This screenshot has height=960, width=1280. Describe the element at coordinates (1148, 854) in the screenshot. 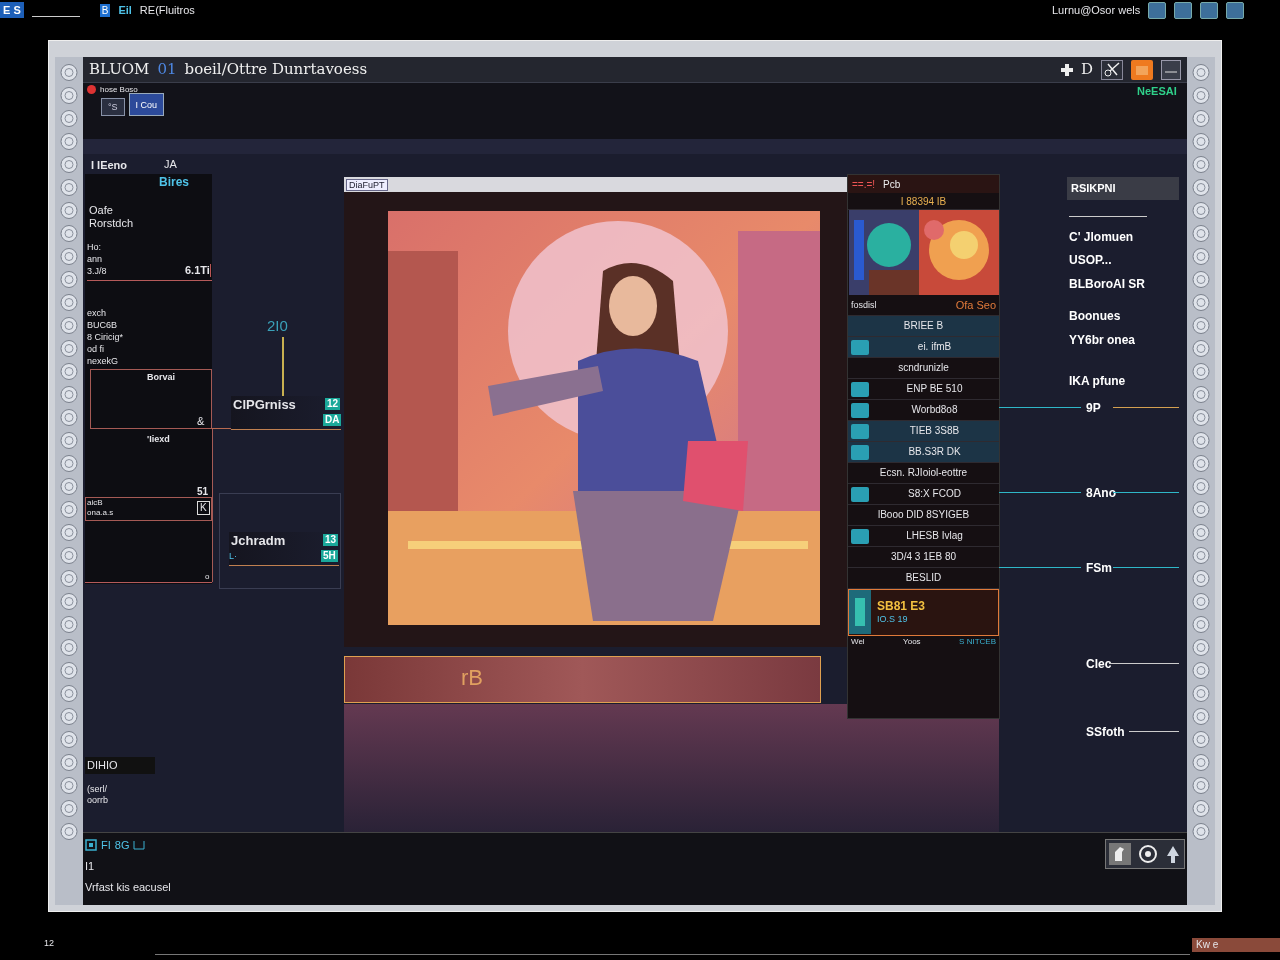

I see `gear-icon` at that location.